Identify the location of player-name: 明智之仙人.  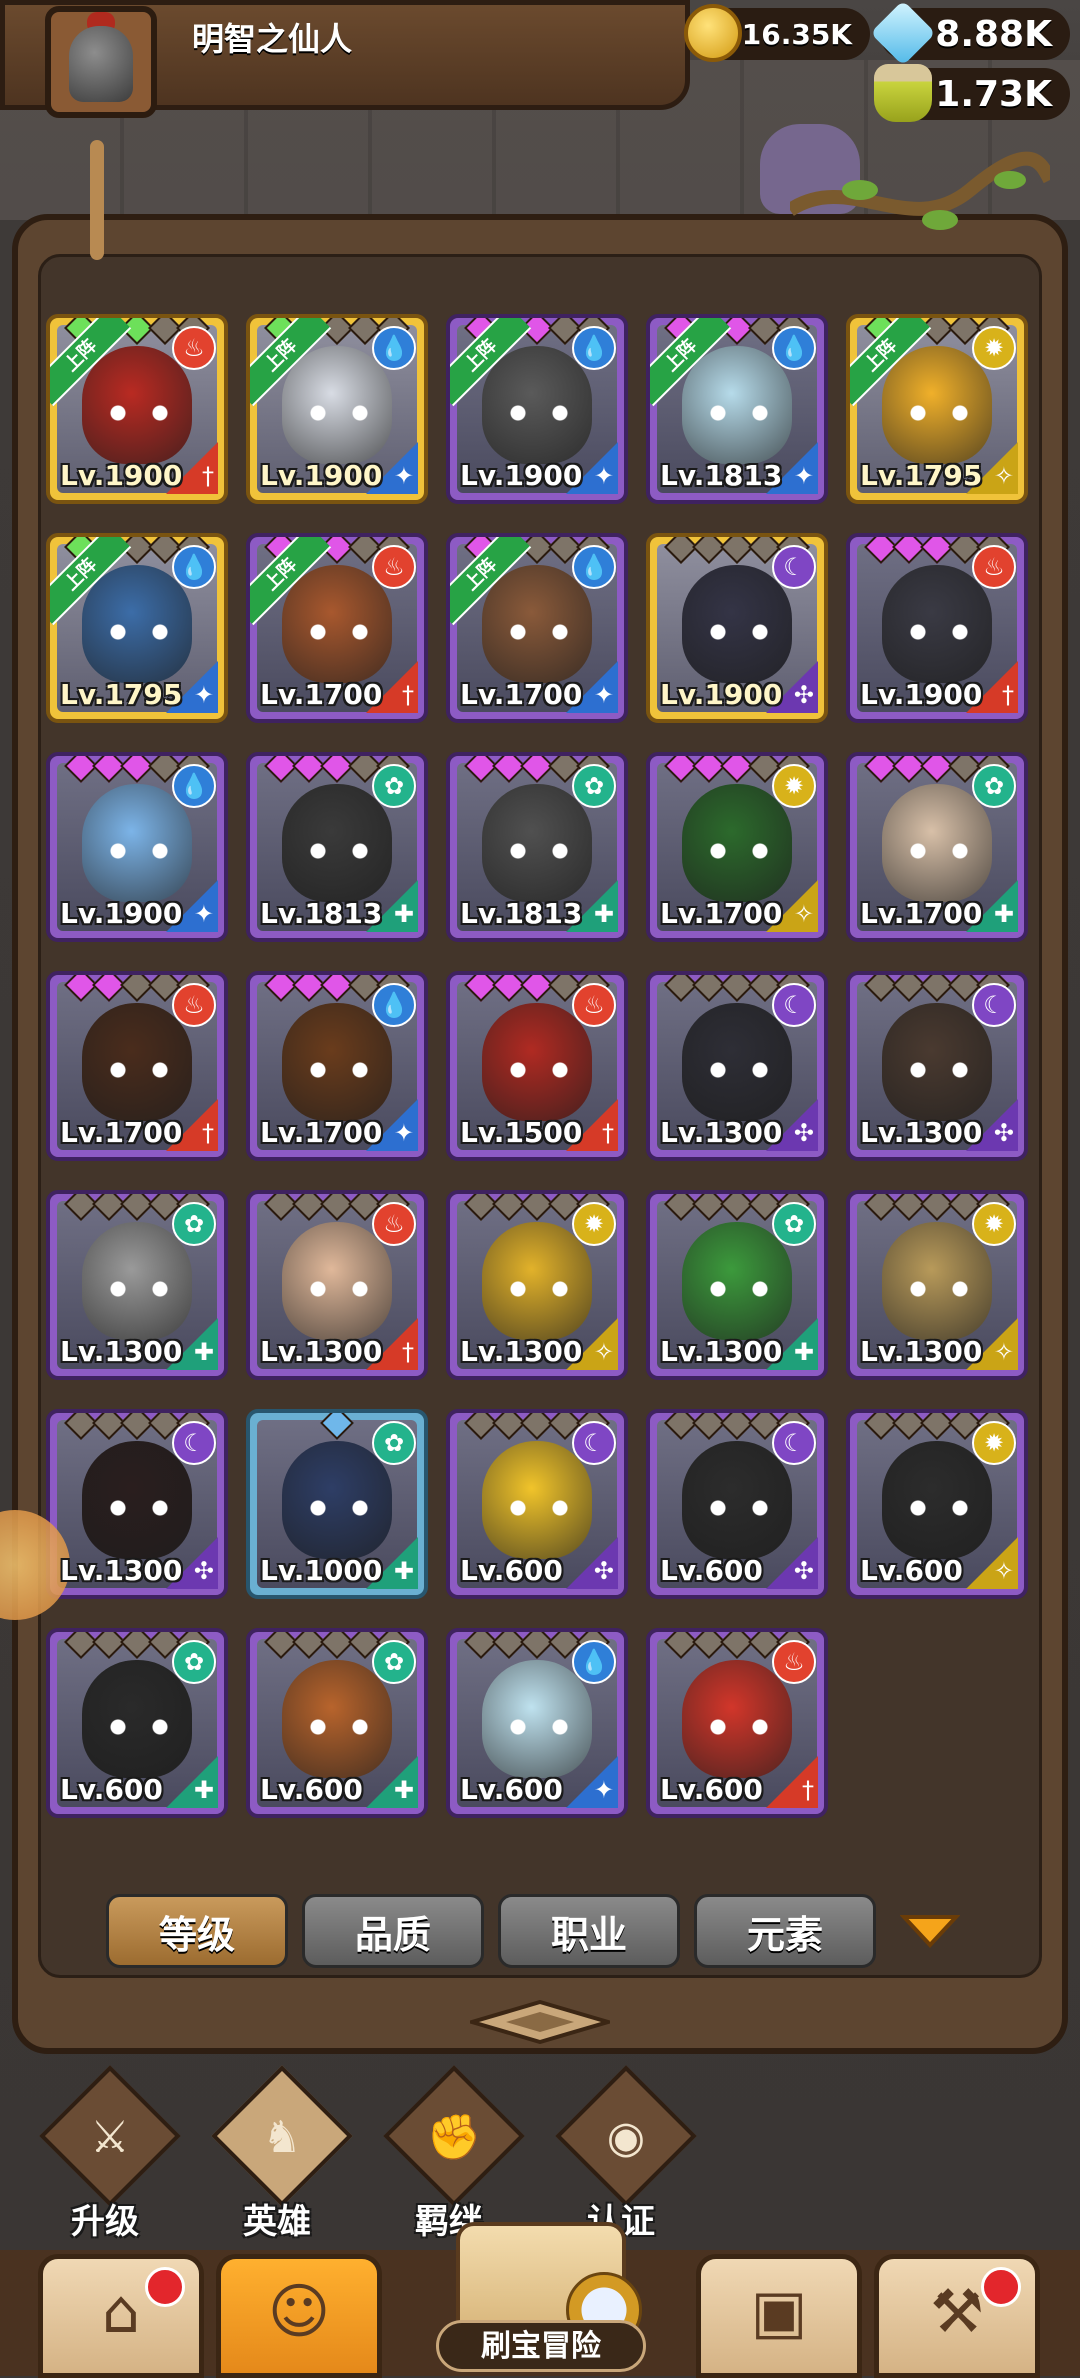
(272, 39).